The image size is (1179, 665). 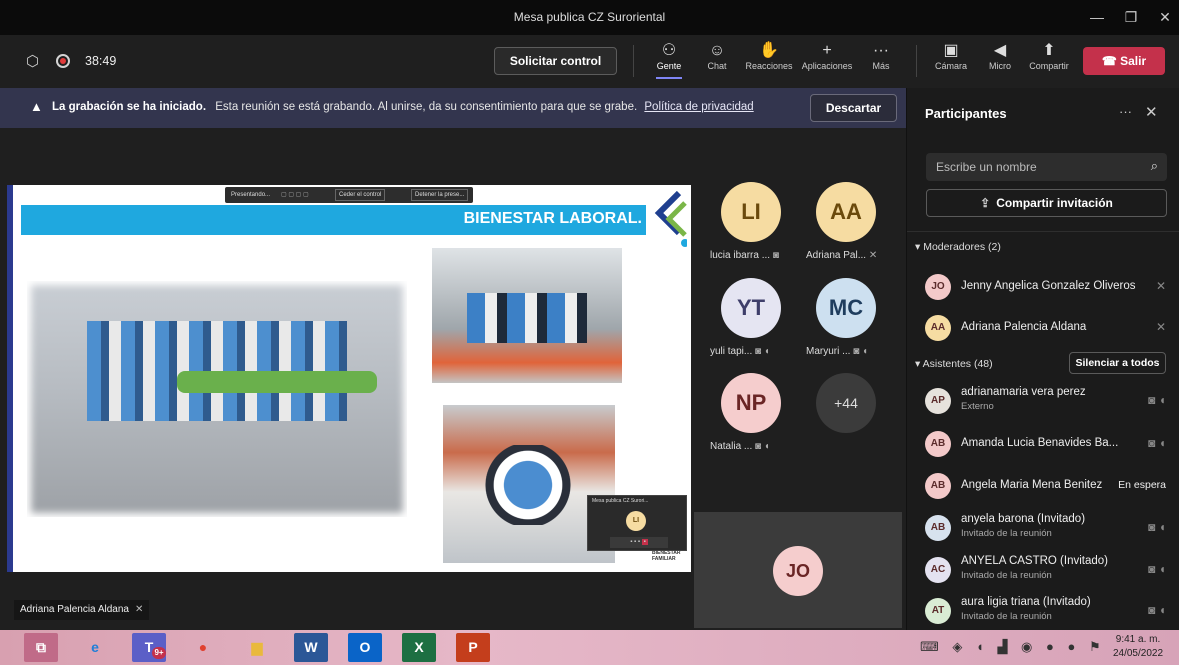 I want to click on explorer-icon: ▆, so click(x=257, y=647).